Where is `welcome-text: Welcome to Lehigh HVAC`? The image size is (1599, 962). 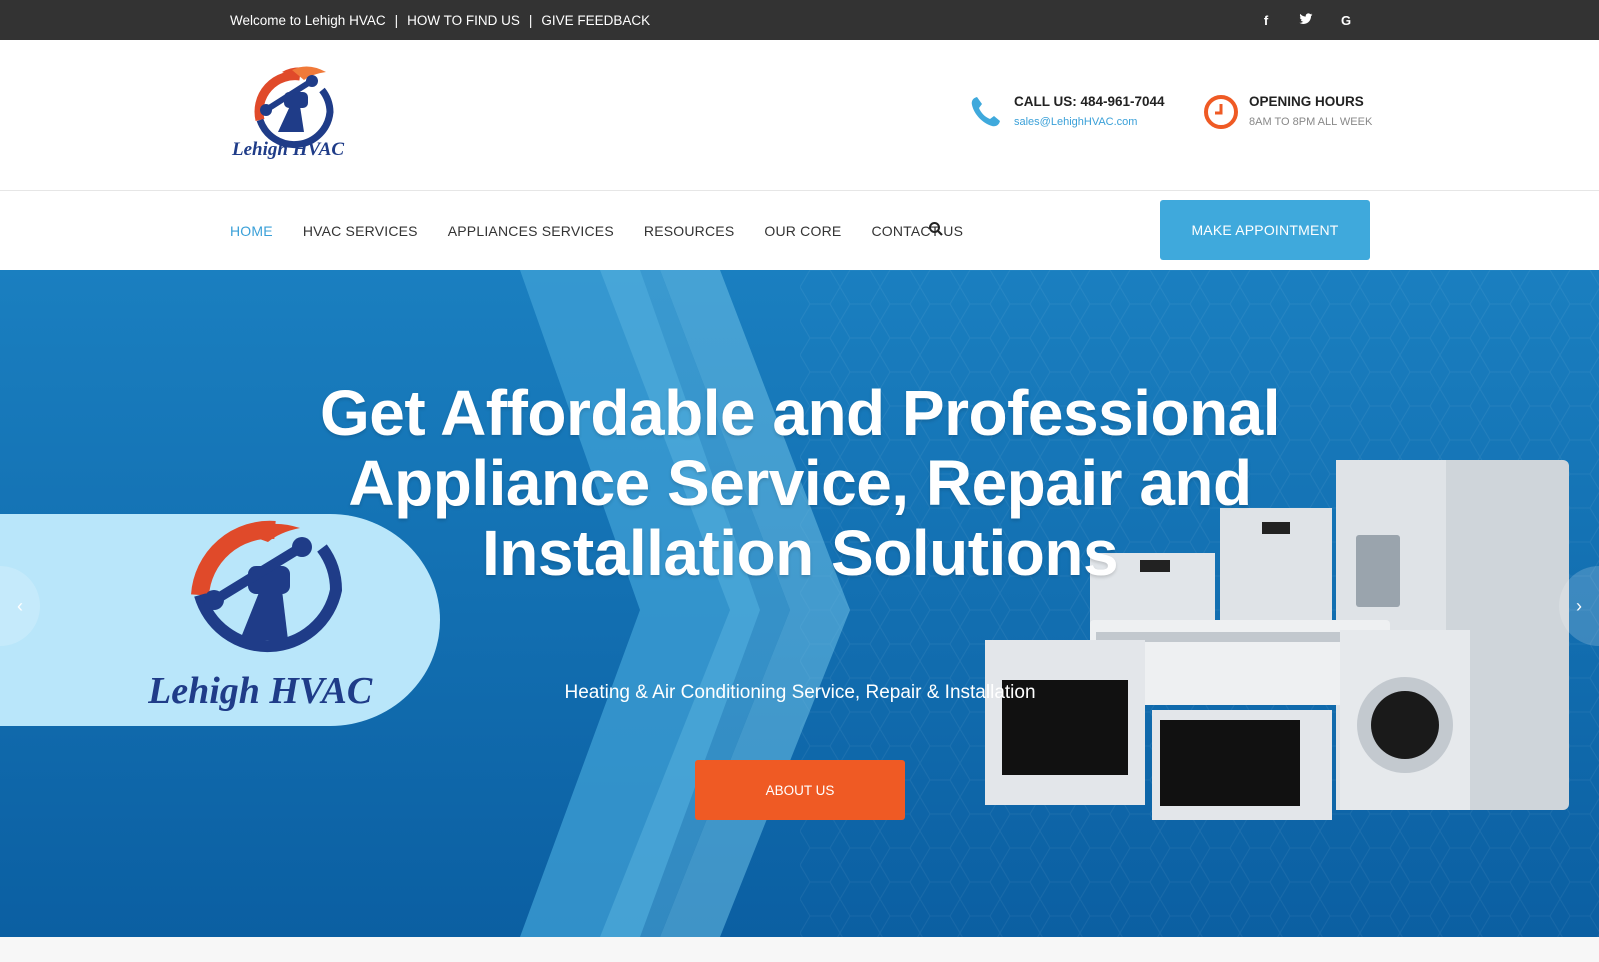
welcome-text: Welcome to Lehigh HVAC is located at coordinates (308, 20).